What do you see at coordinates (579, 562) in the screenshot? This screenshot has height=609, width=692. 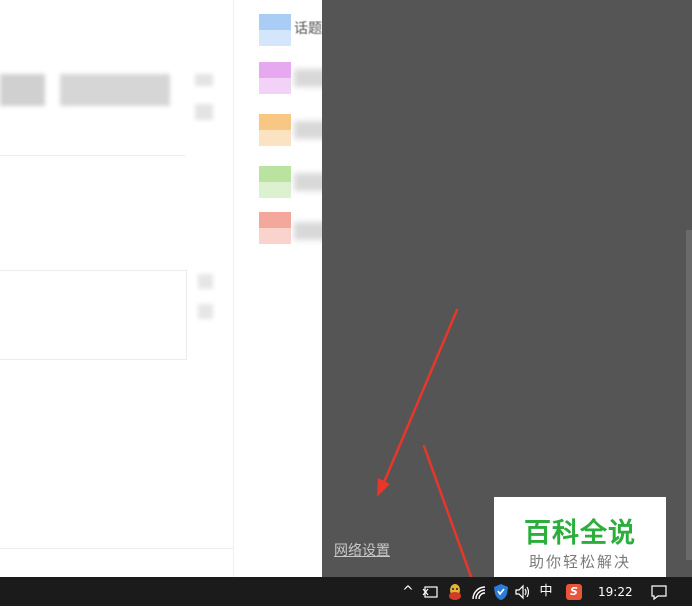 I see `watermark-subtitle: 助你轻松解决` at bounding box center [579, 562].